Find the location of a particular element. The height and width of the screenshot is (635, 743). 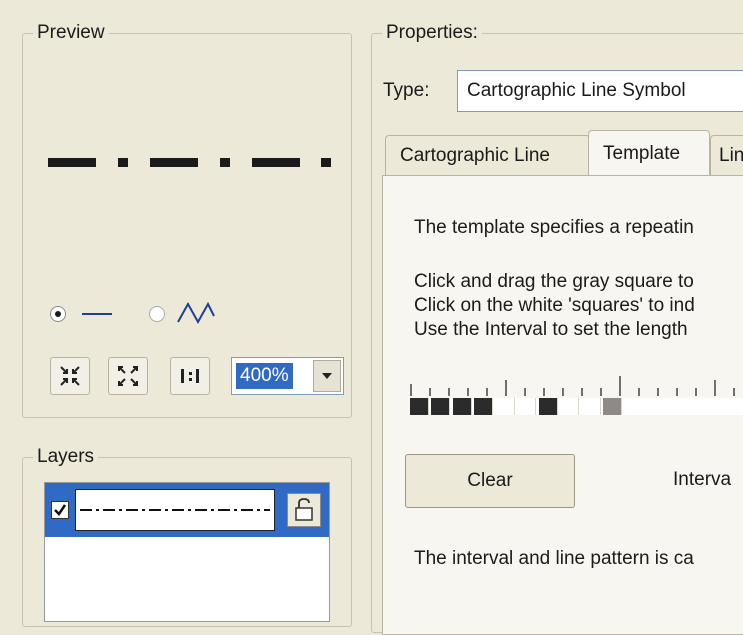

preview-title: Preview is located at coordinates (71, 33).